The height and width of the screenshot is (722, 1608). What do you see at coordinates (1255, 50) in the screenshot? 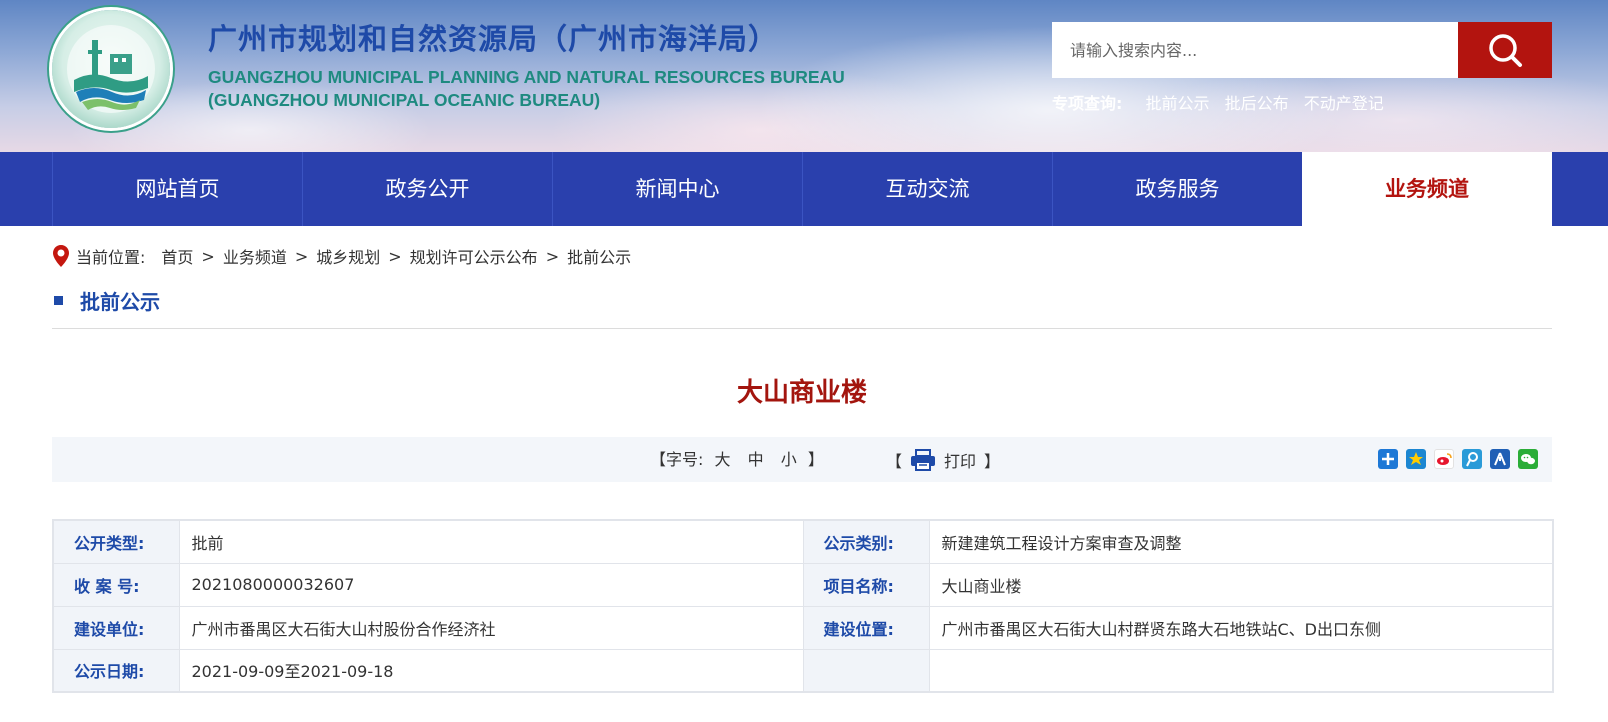
I see `search-input` at bounding box center [1255, 50].